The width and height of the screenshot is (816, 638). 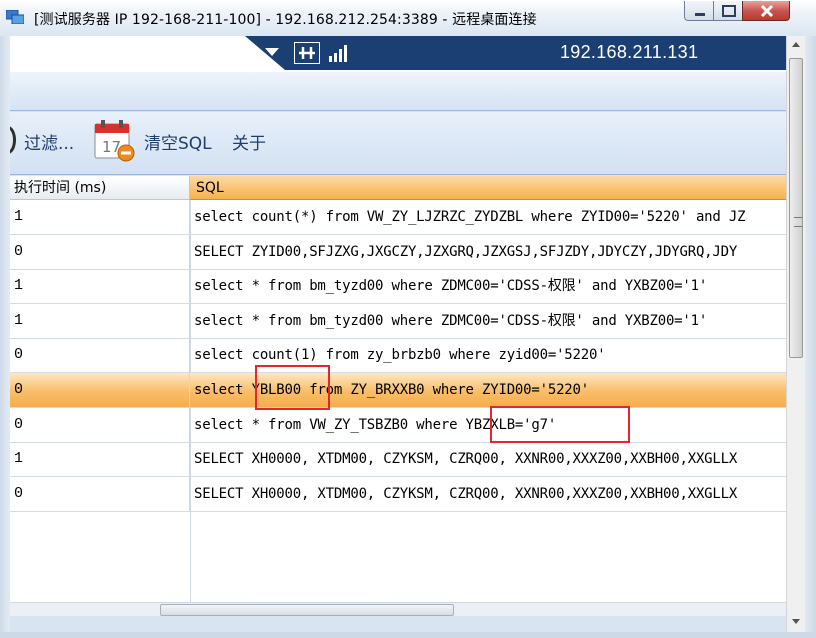 What do you see at coordinates (798, 222) in the screenshot?
I see `scroll-grip-icon` at bounding box center [798, 222].